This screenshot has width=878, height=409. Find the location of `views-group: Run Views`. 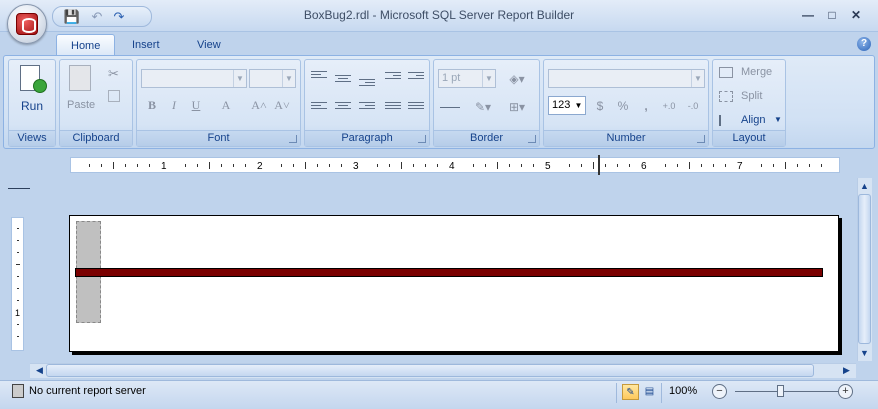

views-group: Run Views is located at coordinates (32, 103).